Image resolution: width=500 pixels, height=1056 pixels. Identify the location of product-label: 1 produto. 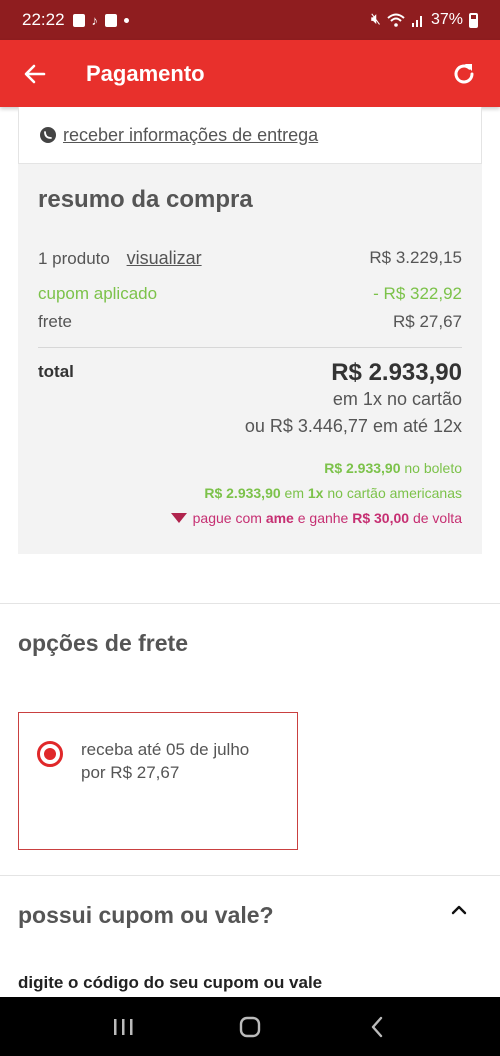
(74, 258).